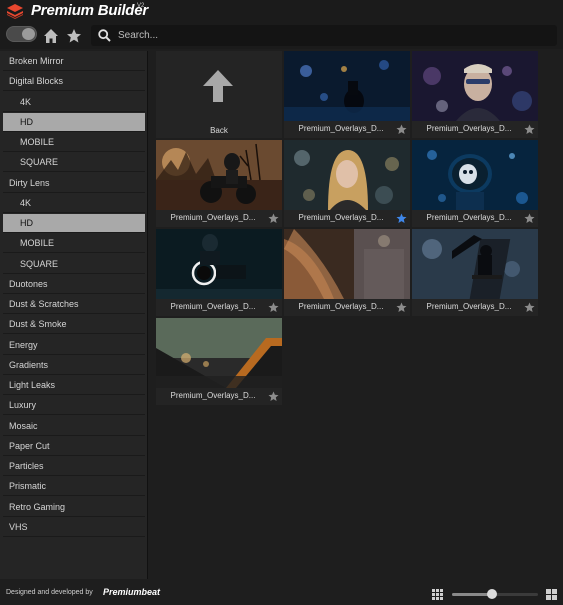 The height and width of the screenshot is (605, 563). I want to click on layers-logo-icon, so click(15, 11).